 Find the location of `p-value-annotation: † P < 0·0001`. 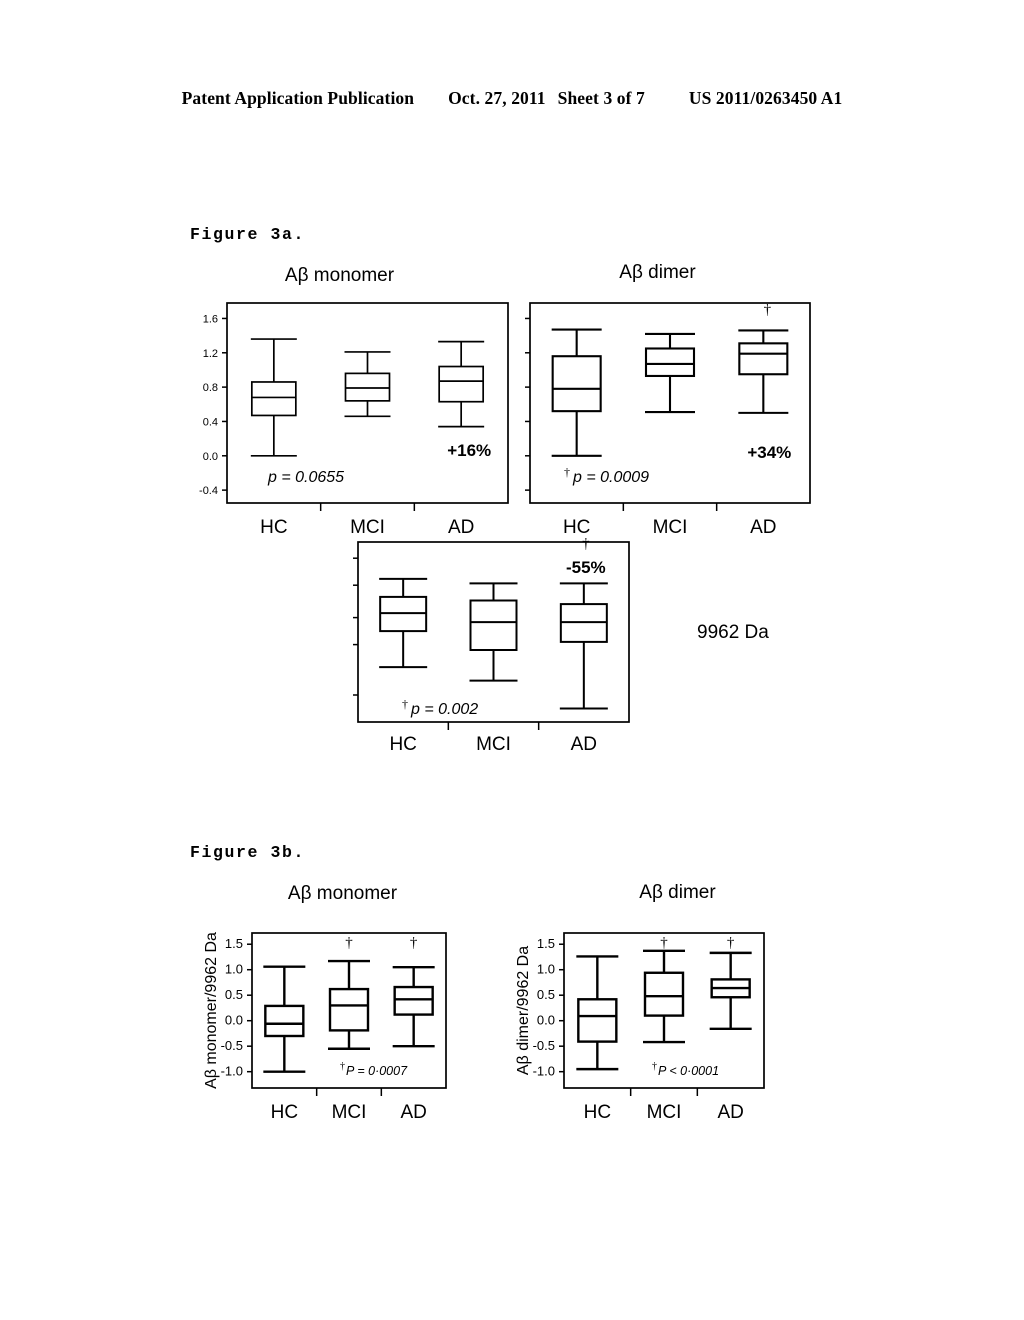

p-value-annotation: † P < 0·0001 is located at coordinates (685, 1069).